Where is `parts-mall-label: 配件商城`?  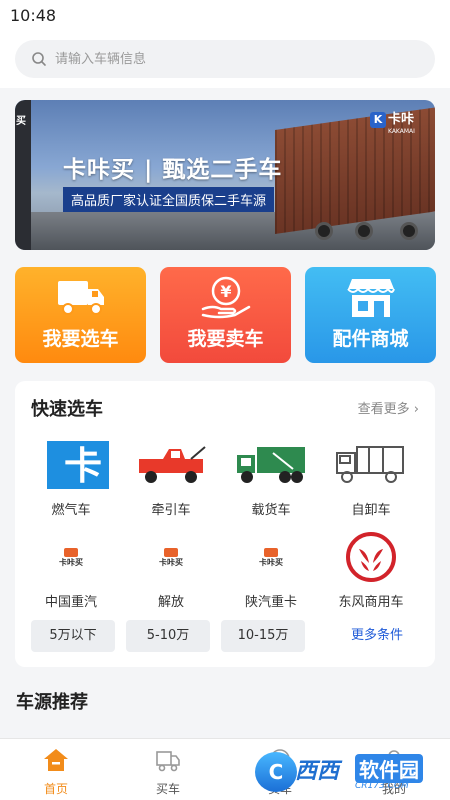
parts-mall-label: 配件商城 is located at coordinates (370, 339).